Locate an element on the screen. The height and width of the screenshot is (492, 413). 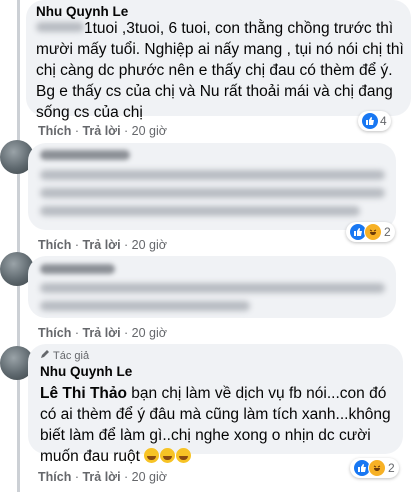
reaction-summary: 4 is located at coordinates (374, 121).